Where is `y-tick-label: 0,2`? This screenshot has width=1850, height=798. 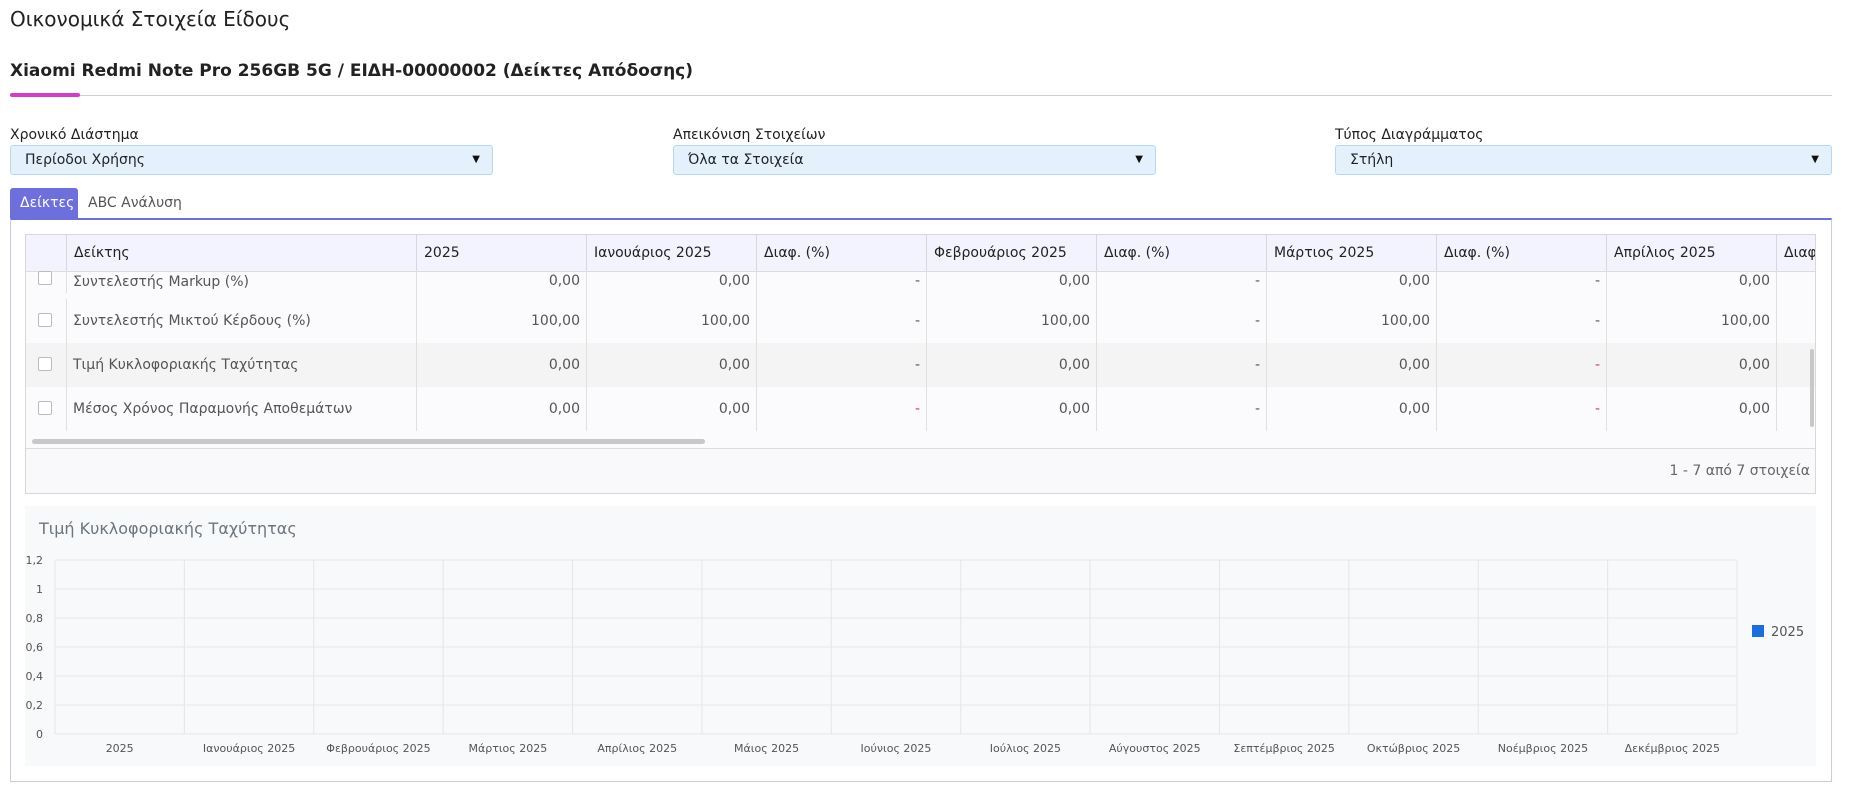
y-tick-label: 0,2 is located at coordinates (35, 705).